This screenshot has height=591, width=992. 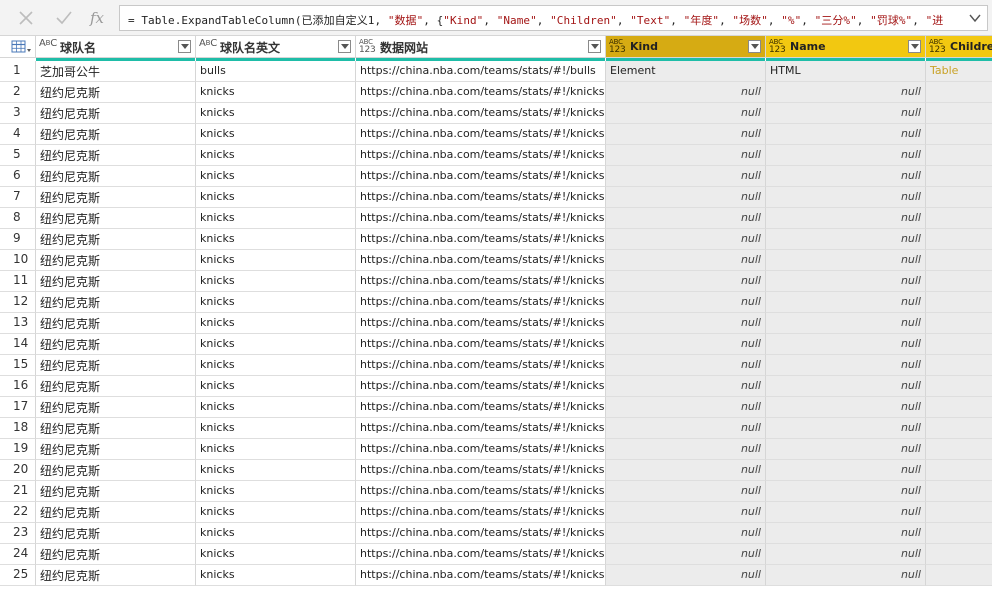 I want to click on cell-name: HTML, so click(x=846, y=71).